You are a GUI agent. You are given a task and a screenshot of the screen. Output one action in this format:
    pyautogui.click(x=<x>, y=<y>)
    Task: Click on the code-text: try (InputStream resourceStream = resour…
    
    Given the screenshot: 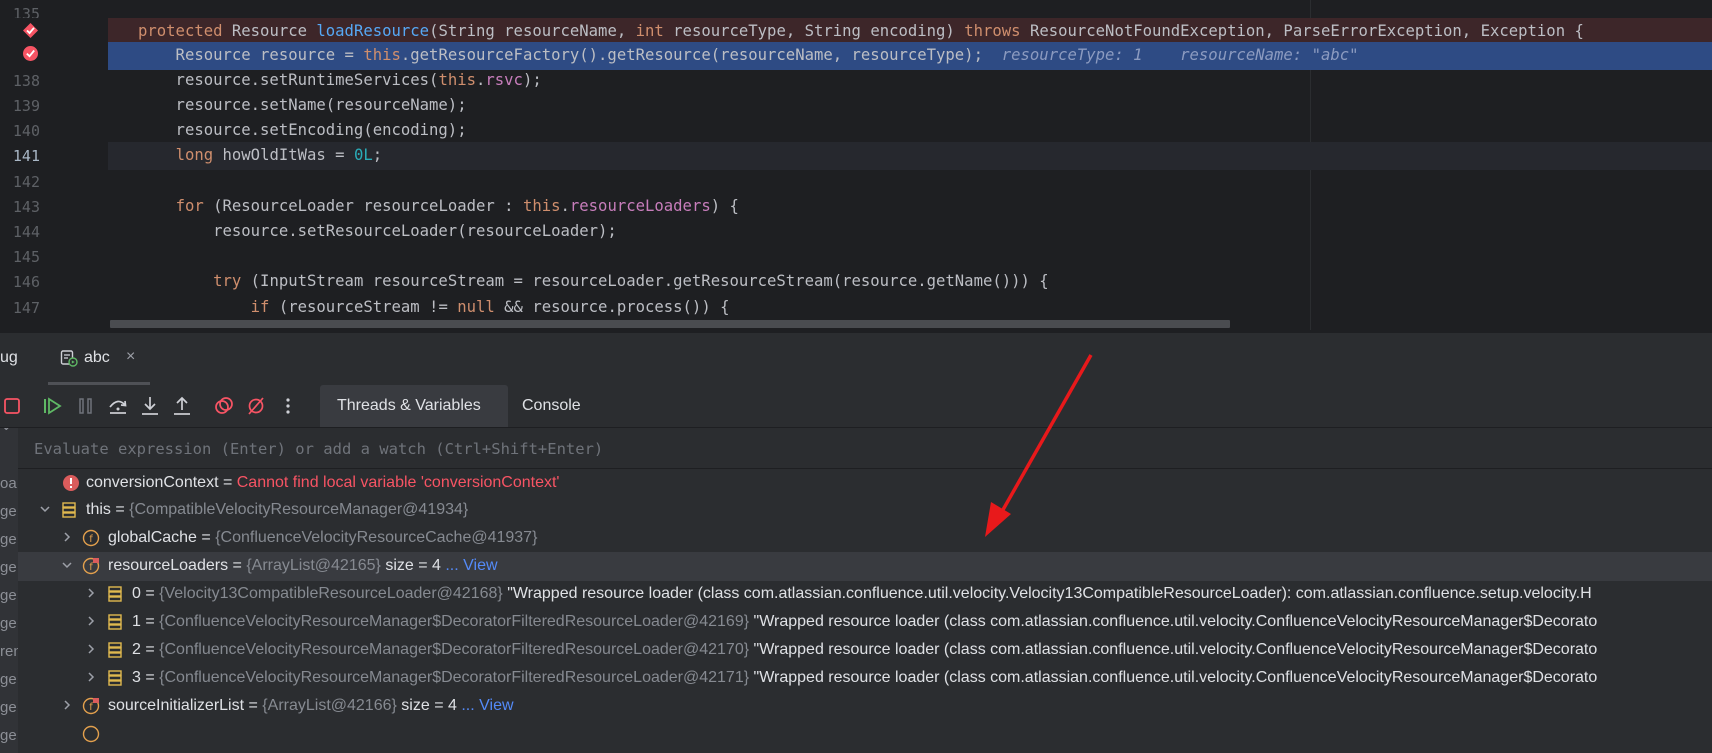 What is the action you would take?
    pyautogui.click(x=631, y=281)
    